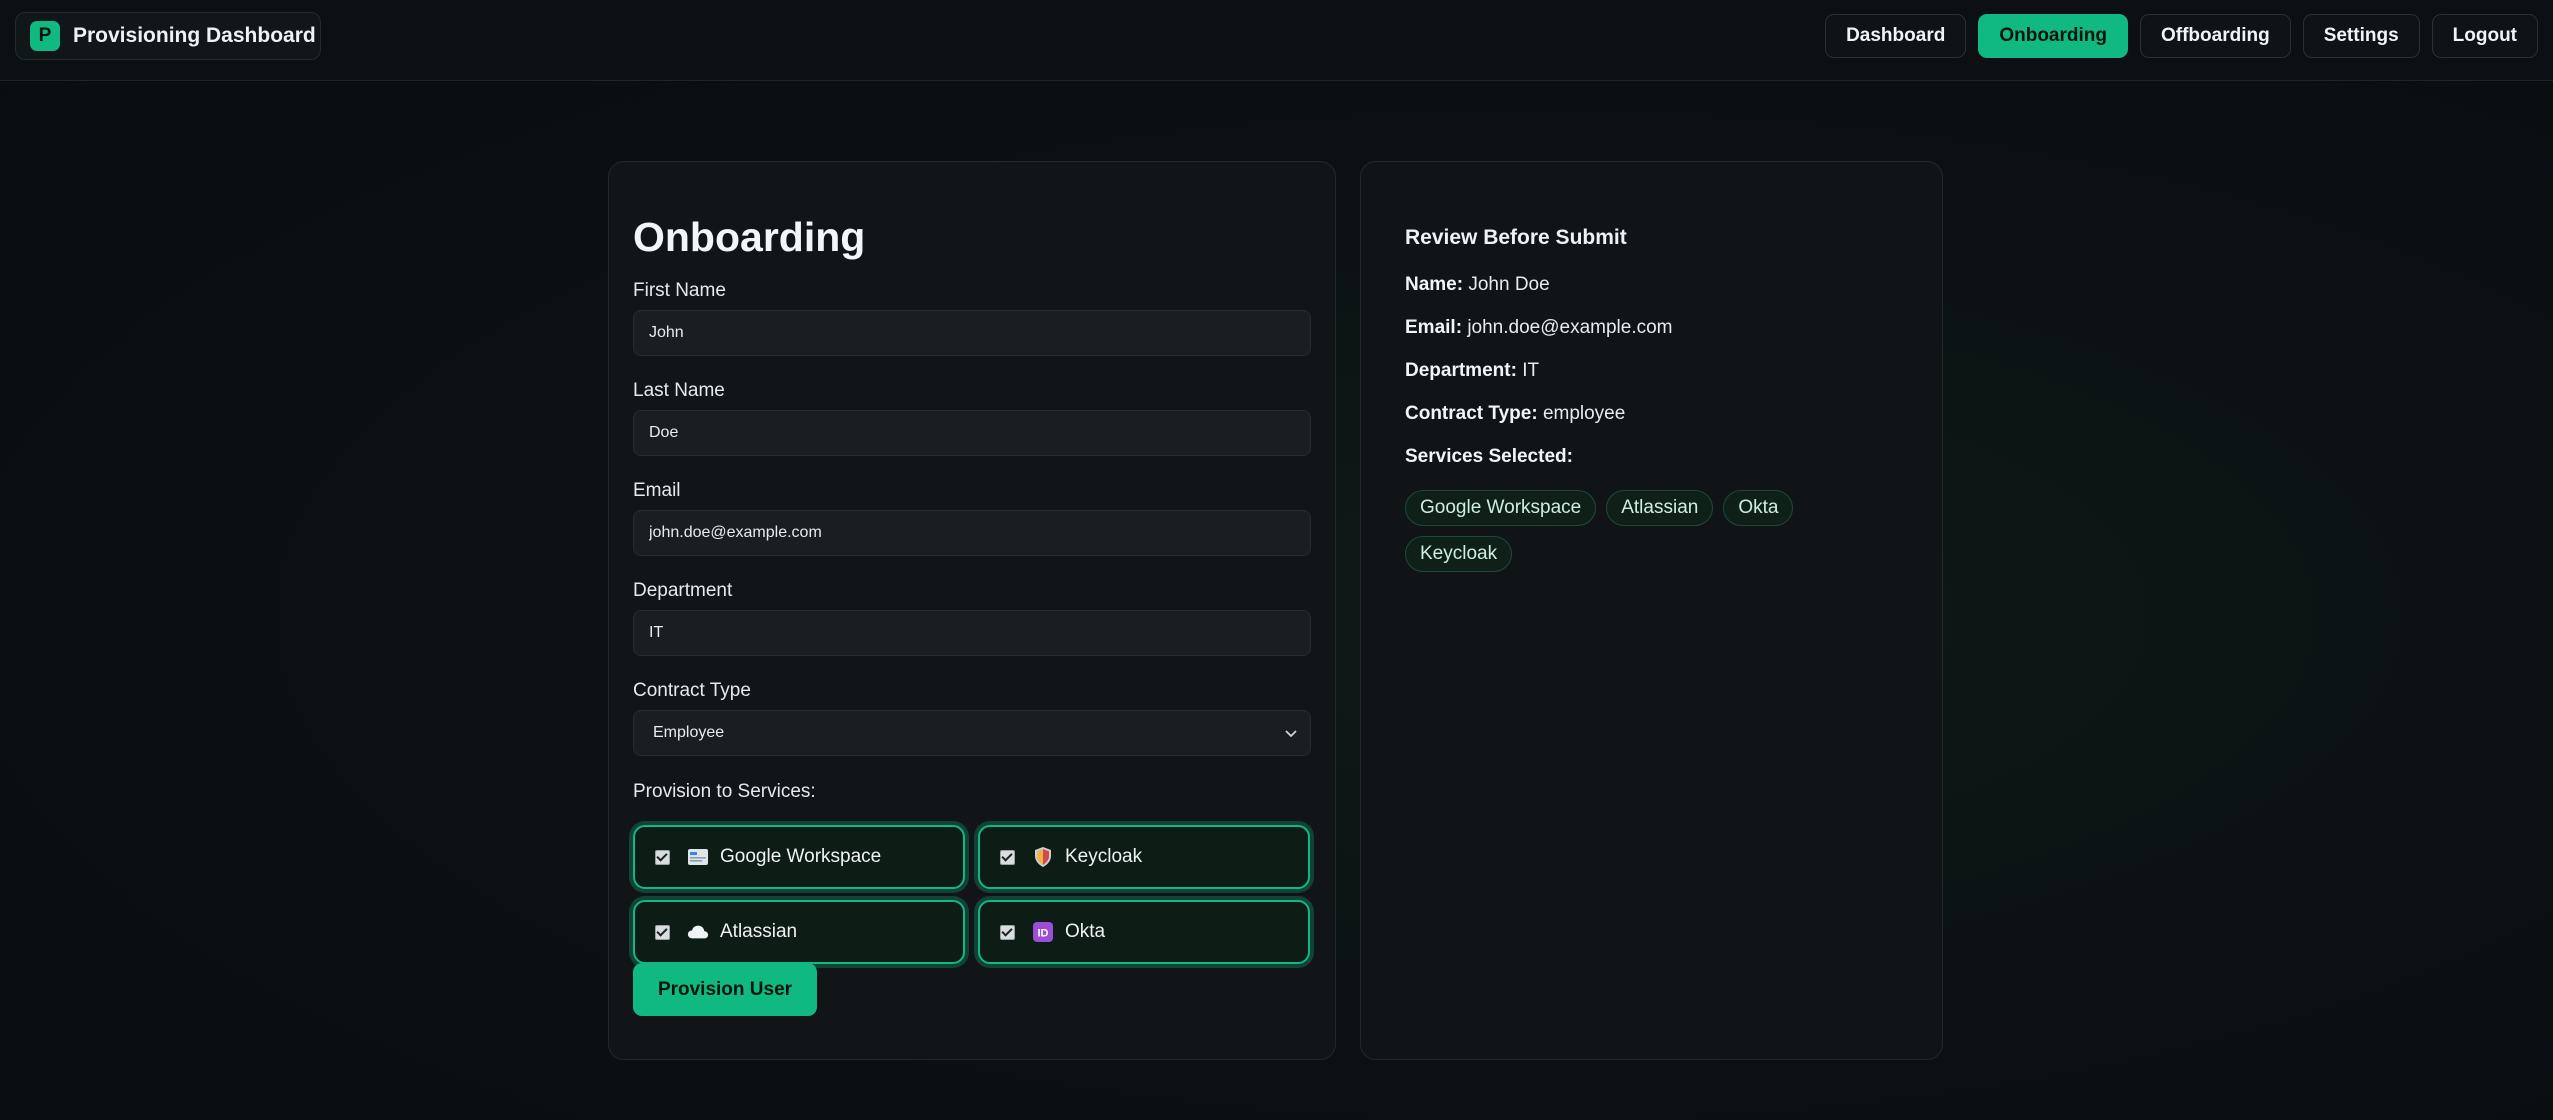 Image resolution: width=2553 pixels, height=1120 pixels. Describe the element at coordinates (698, 932) in the screenshot. I see `cloud-icon` at that location.